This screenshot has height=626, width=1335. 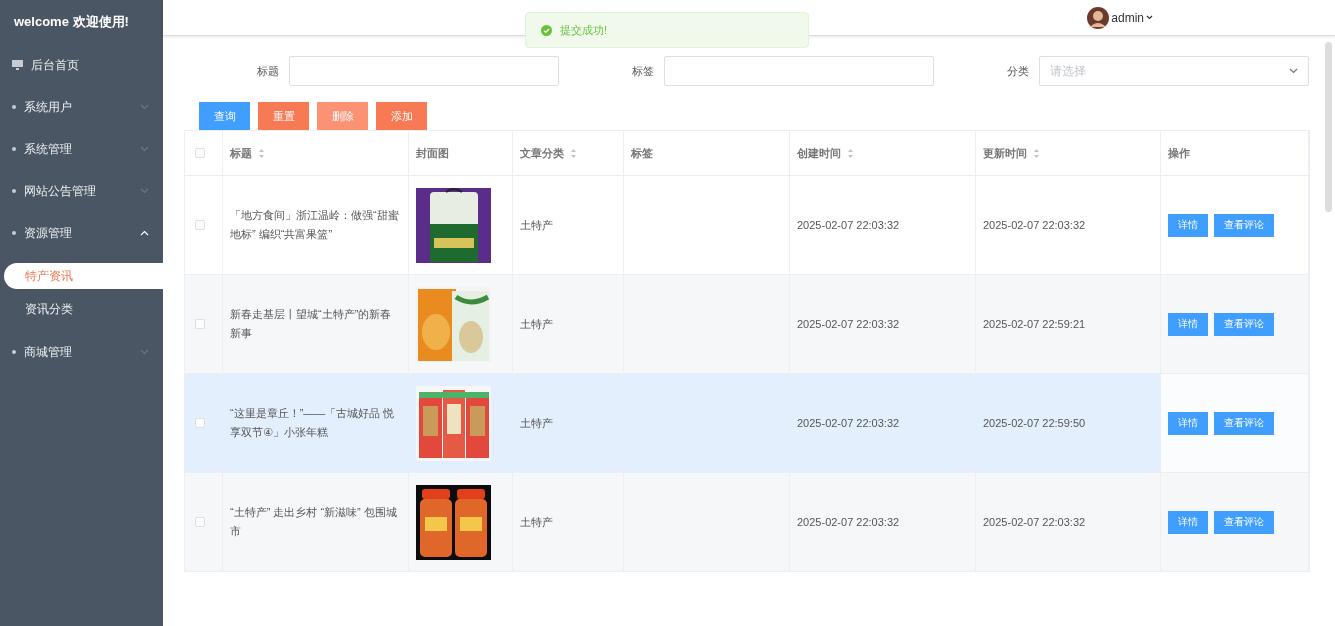 What do you see at coordinates (81, 107) in the screenshot?
I see `menu-item: 系统用户` at bounding box center [81, 107].